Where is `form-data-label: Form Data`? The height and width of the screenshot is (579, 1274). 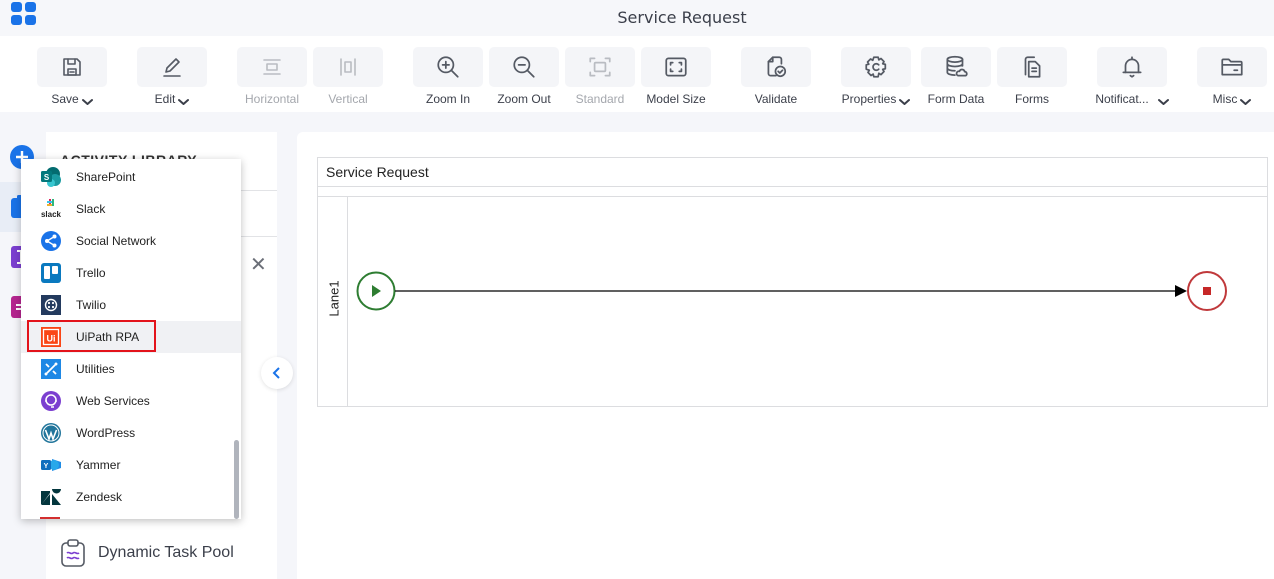 form-data-label: Form Data is located at coordinates (956, 99).